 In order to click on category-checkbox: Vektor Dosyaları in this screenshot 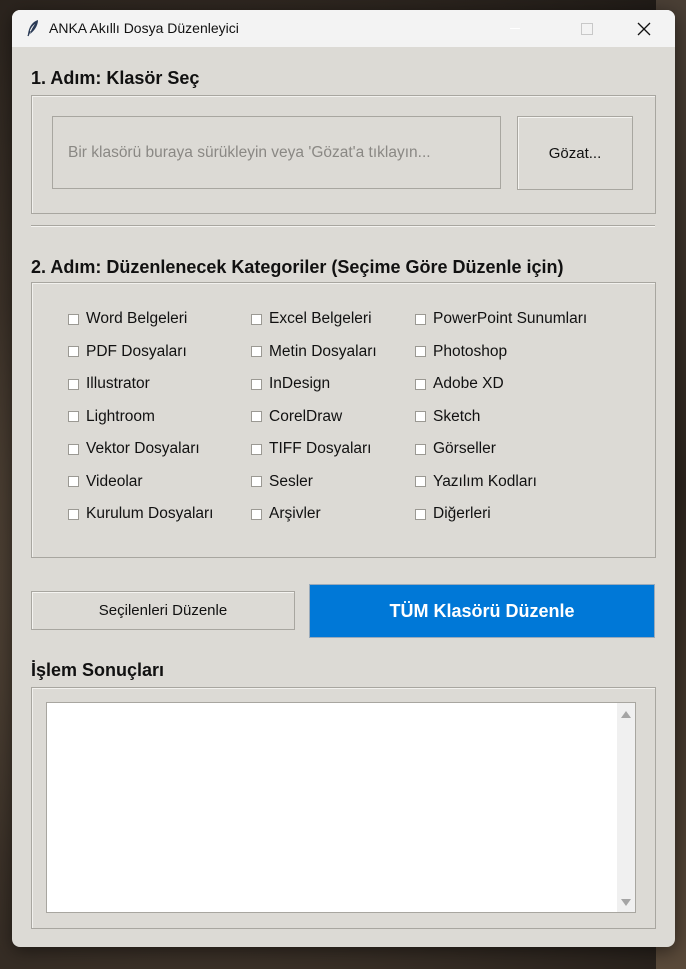, I will do `click(134, 449)`.